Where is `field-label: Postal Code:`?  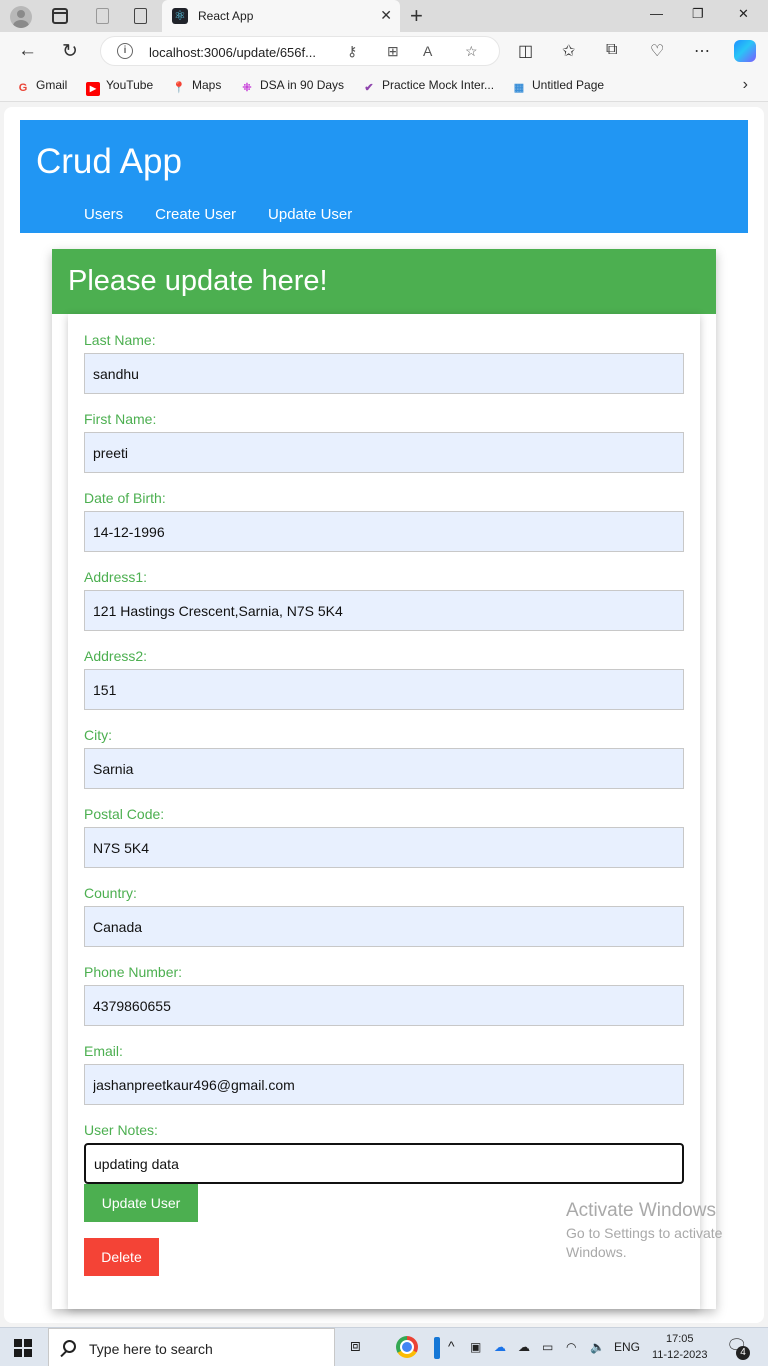
field-label: Postal Code: is located at coordinates (124, 814).